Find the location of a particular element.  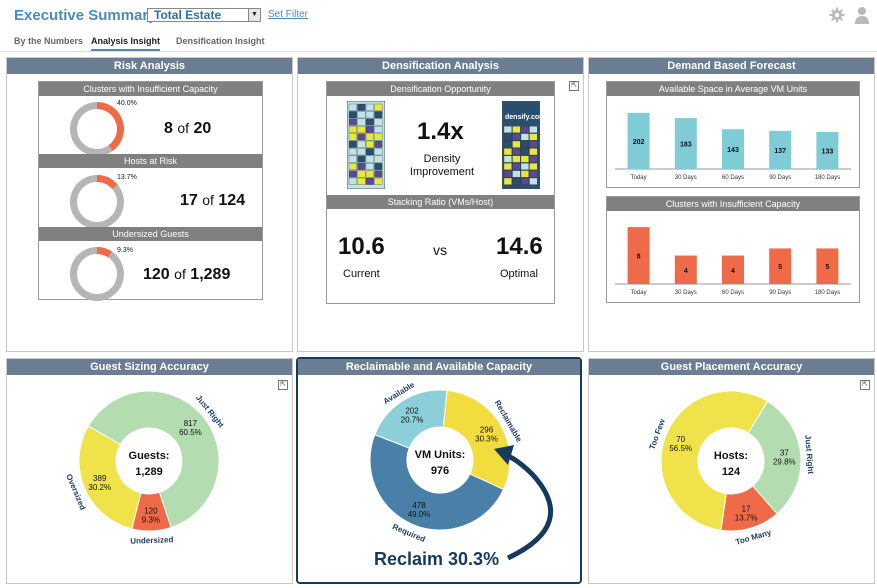

ring-track is located at coordinates (97, 274).